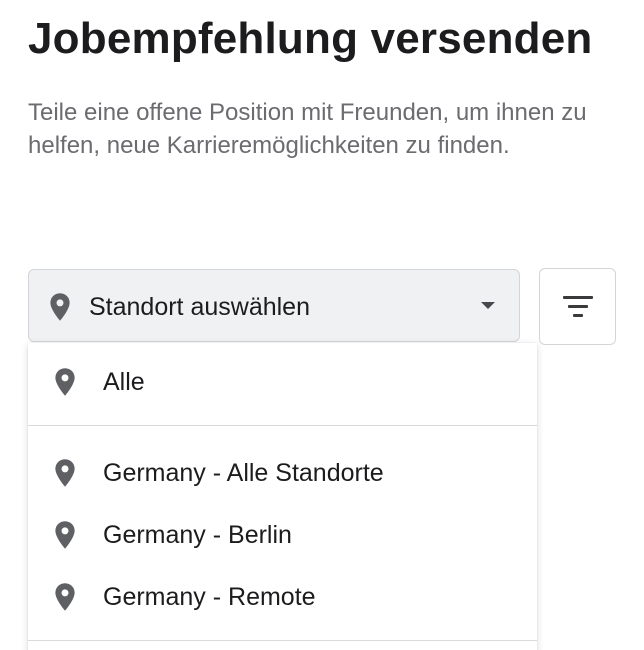 The width and height of the screenshot is (644, 650). I want to click on location-option-germany-remote: Germany - Remote, so click(282, 598).